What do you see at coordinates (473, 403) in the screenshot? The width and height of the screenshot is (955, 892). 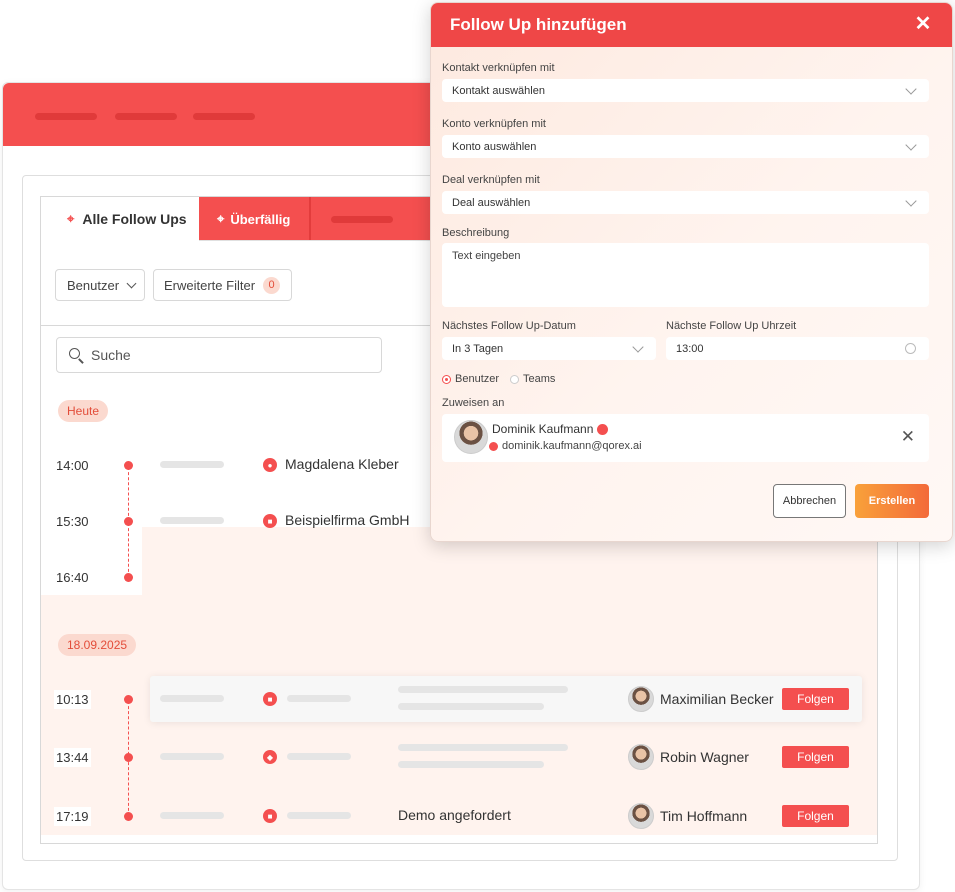 I see `assign-label: Zuweisen an` at bounding box center [473, 403].